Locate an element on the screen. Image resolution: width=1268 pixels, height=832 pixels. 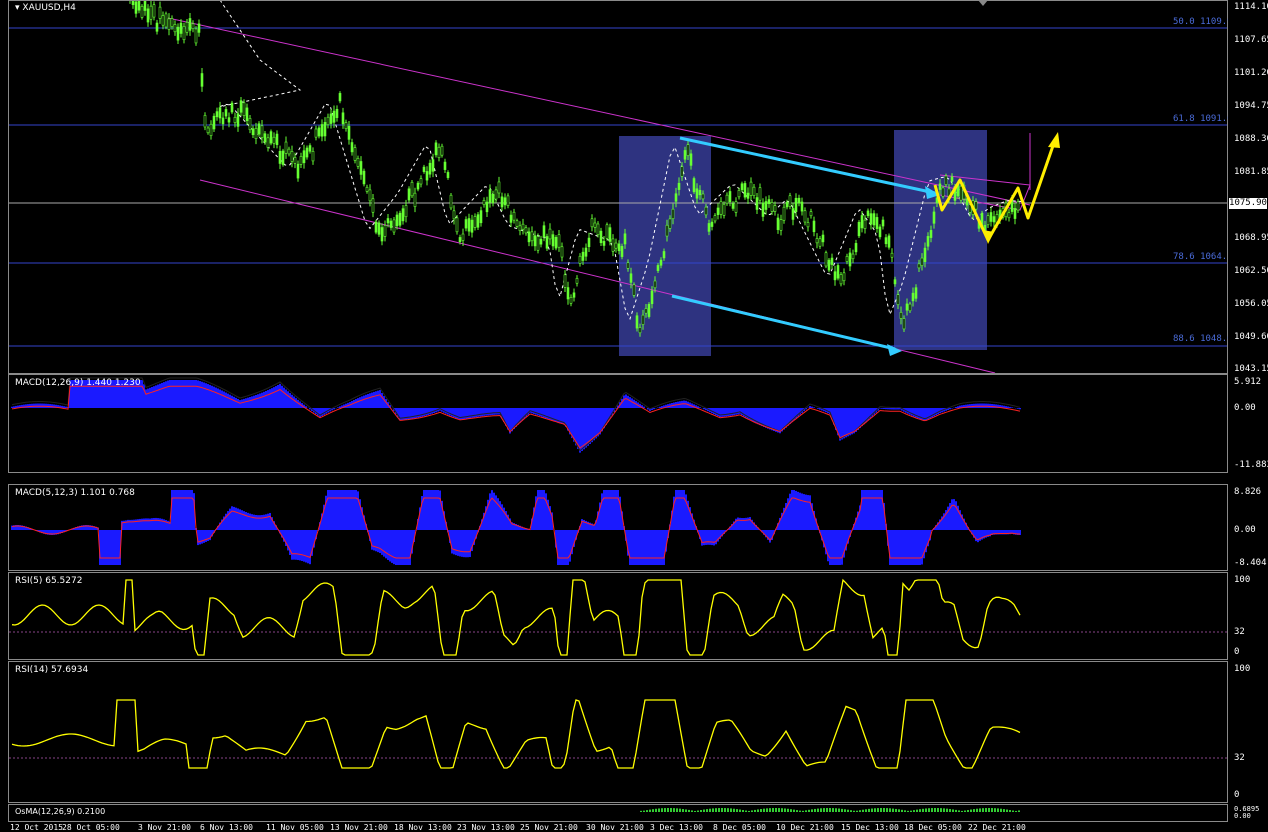
macd2-scale-zero: 0.00 is located at coordinates (1245, 530).